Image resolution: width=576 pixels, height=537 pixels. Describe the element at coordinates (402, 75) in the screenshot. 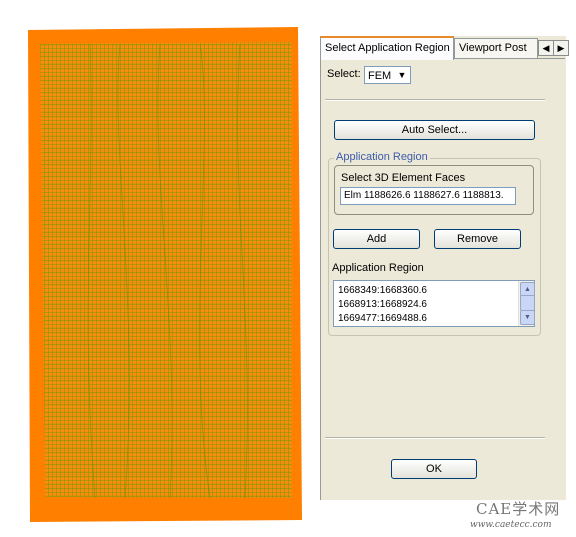

I see `chevron-down-icon: ▼` at that location.